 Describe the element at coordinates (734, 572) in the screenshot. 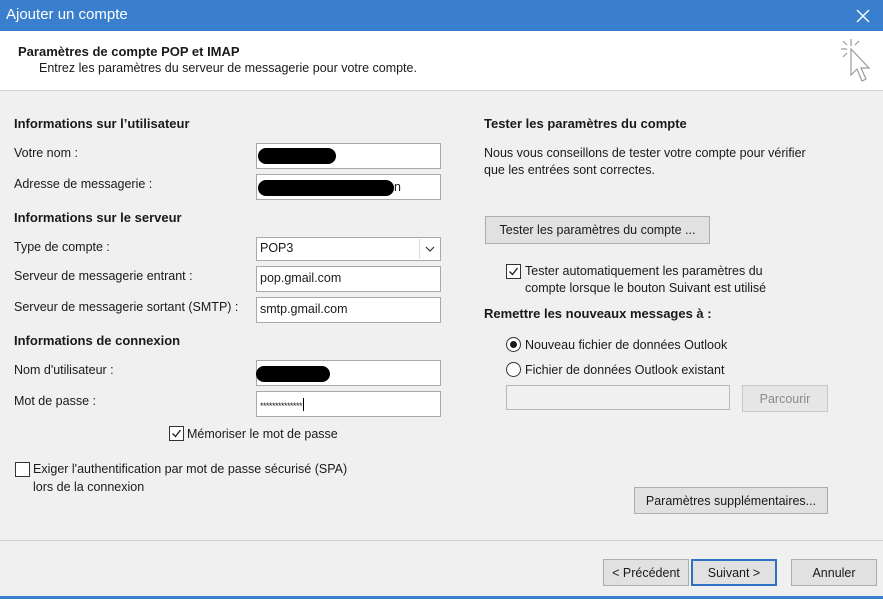

I see `next-button: Suivant >` at that location.